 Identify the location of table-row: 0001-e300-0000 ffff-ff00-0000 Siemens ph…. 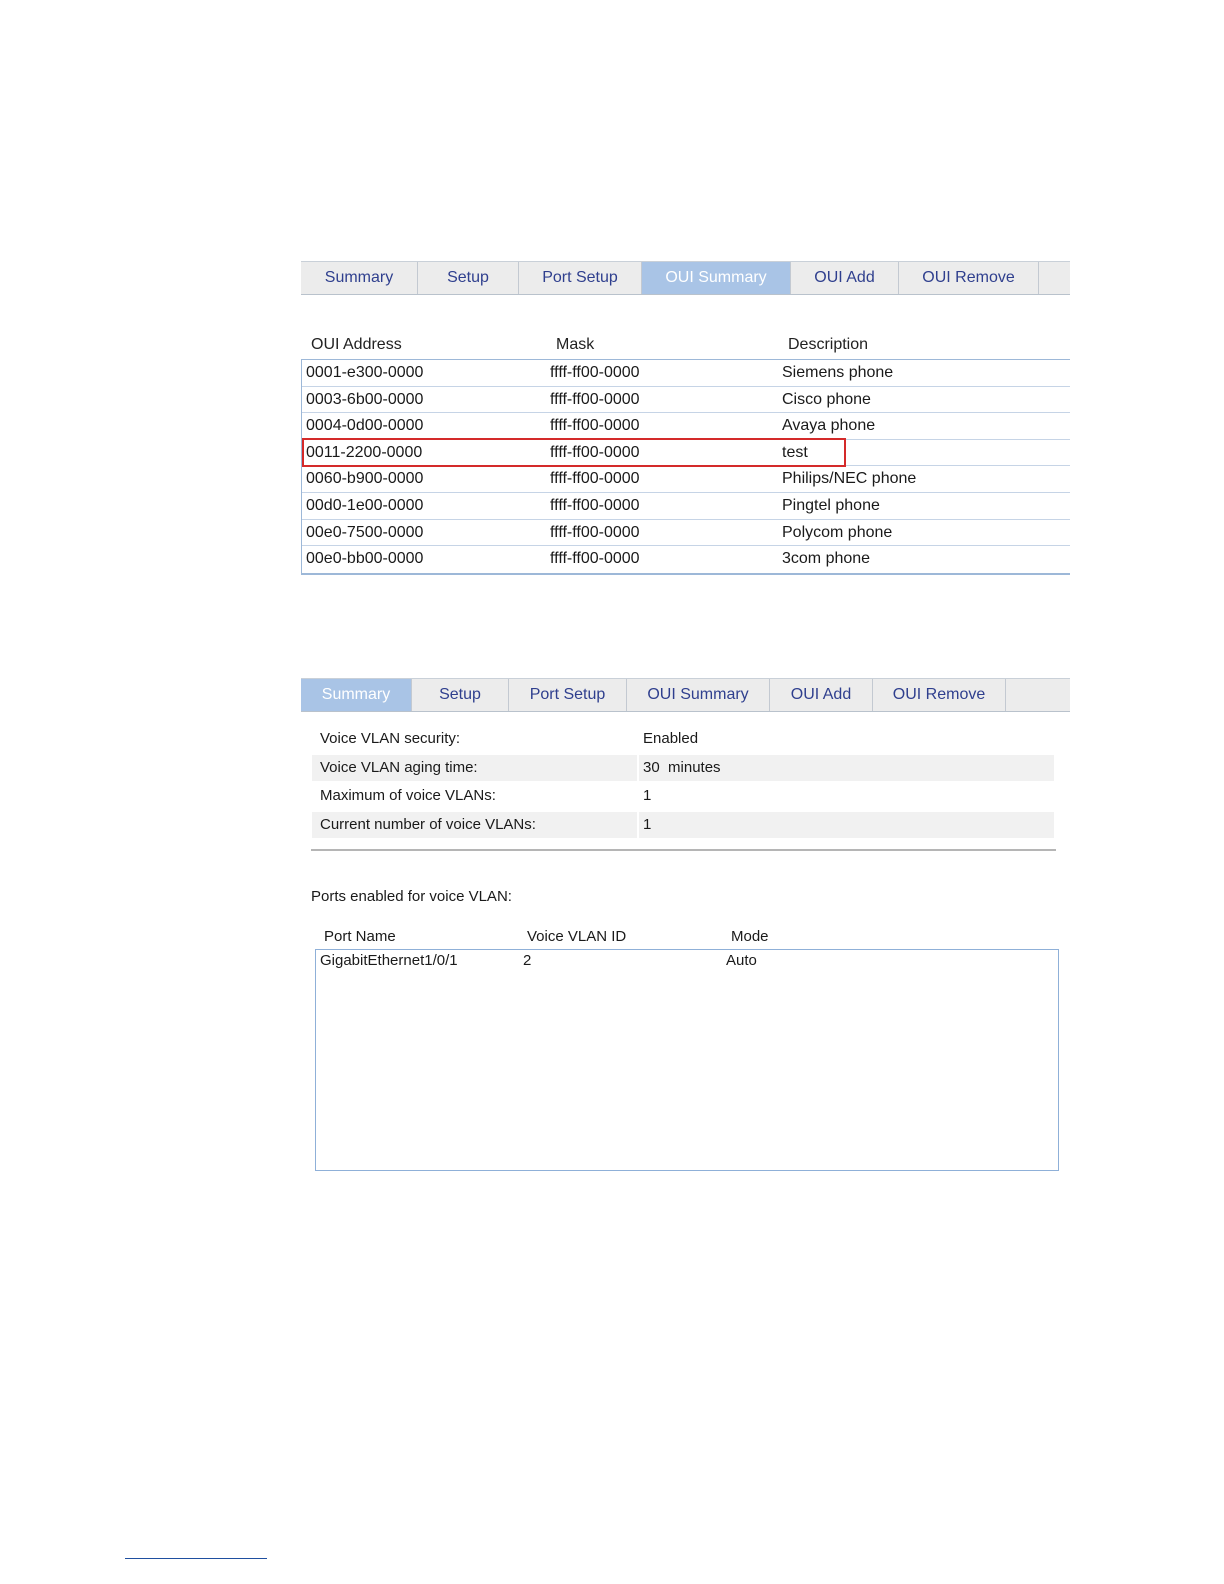
(686, 373).